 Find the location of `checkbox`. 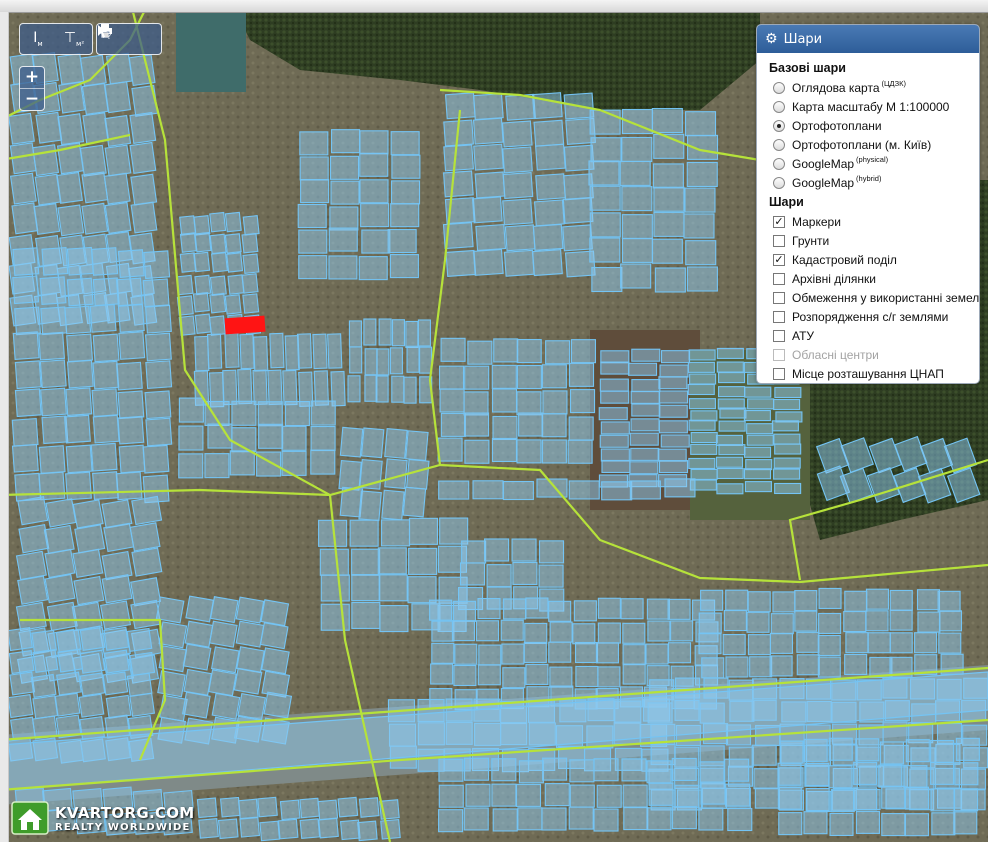

checkbox is located at coordinates (779, 297).